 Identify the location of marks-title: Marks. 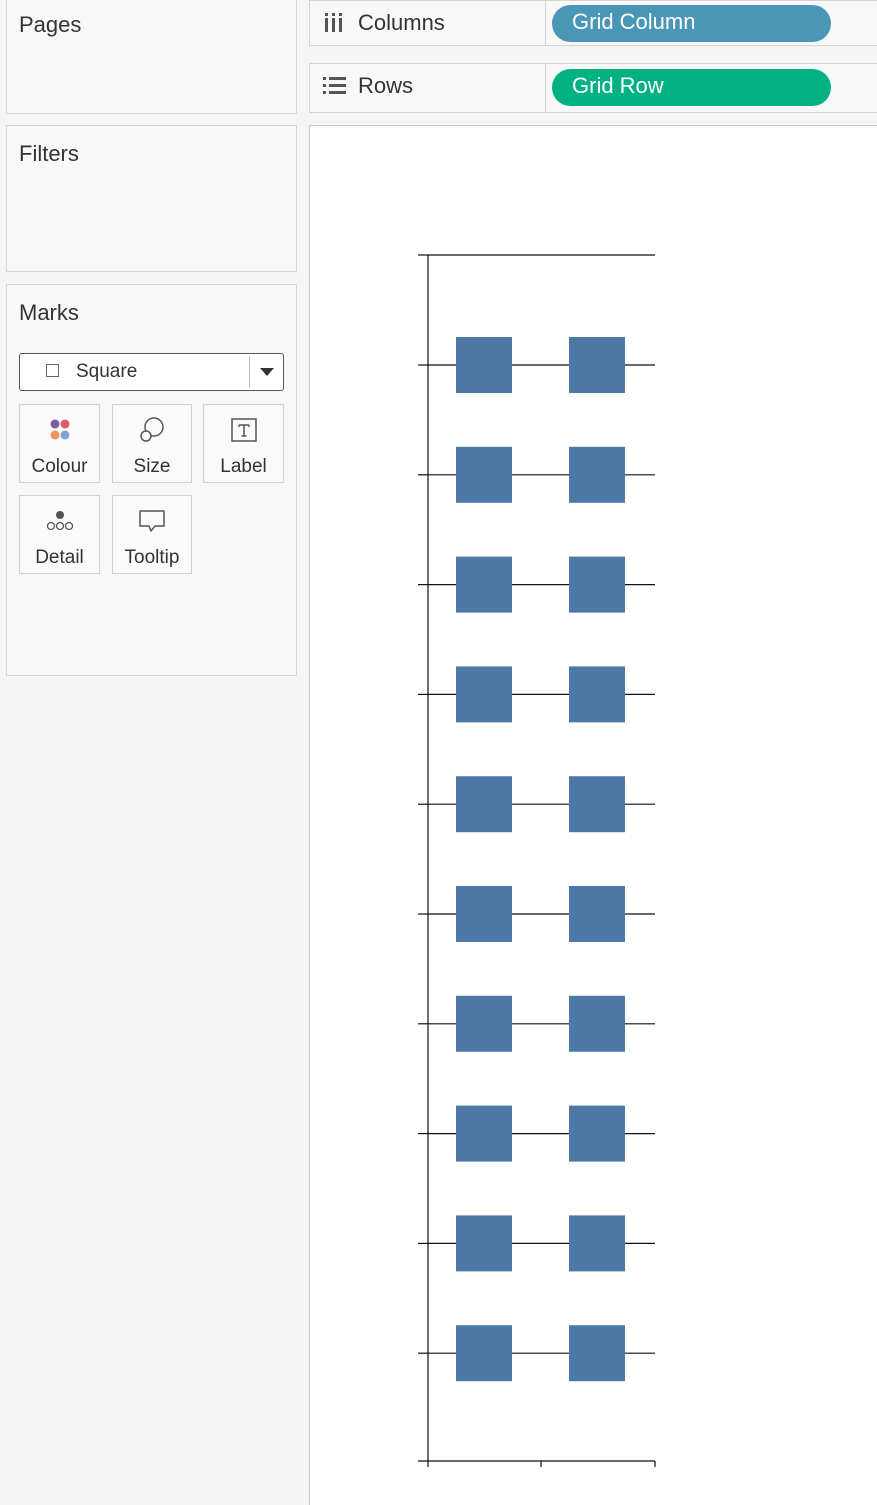
(49, 312).